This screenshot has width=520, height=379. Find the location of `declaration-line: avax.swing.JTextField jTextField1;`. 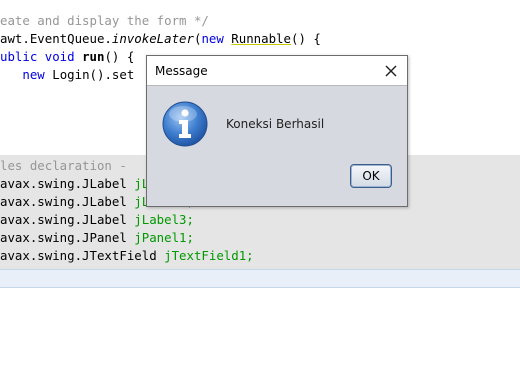

declaration-line: avax.swing.JTextField jTextField1; is located at coordinates (127, 256).